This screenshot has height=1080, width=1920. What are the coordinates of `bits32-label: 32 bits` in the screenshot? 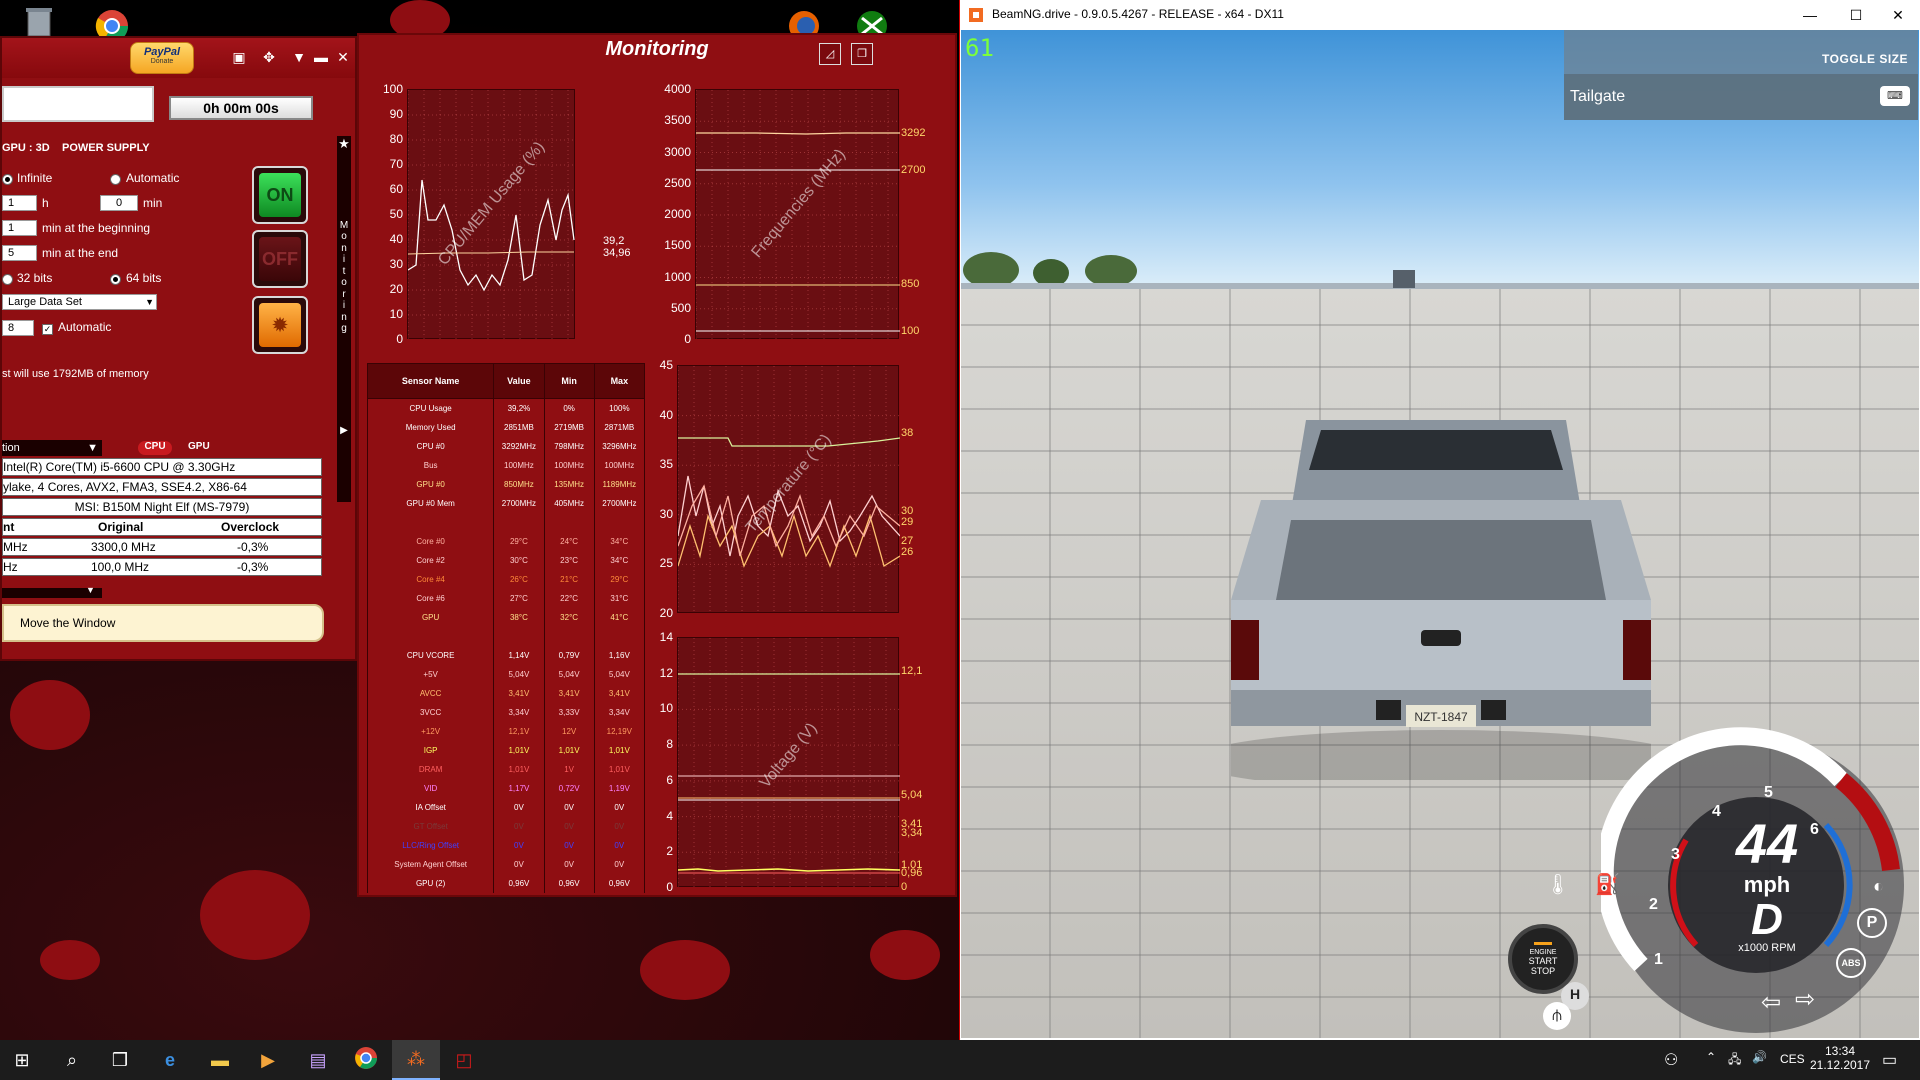 It's located at (35, 278).